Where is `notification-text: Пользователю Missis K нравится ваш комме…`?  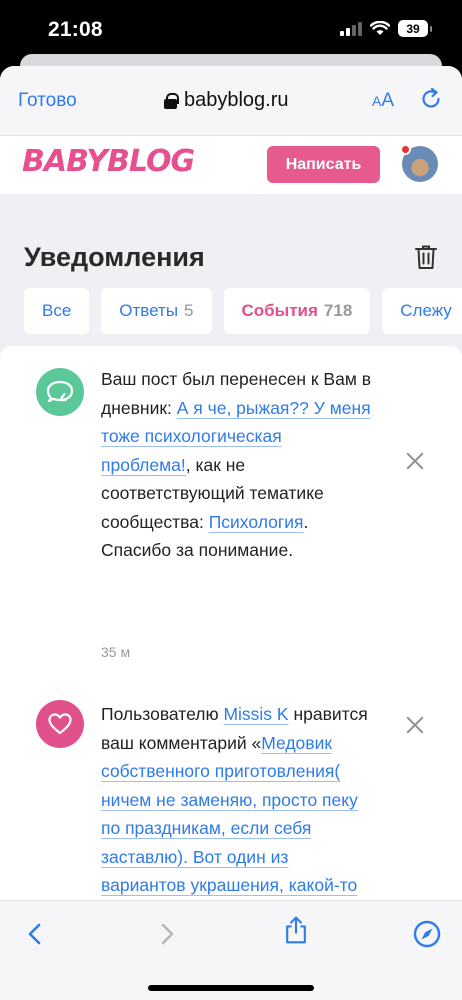
notification-text: Пользователю Missis K нравится ваш комме… is located at coordinates (238, 814).